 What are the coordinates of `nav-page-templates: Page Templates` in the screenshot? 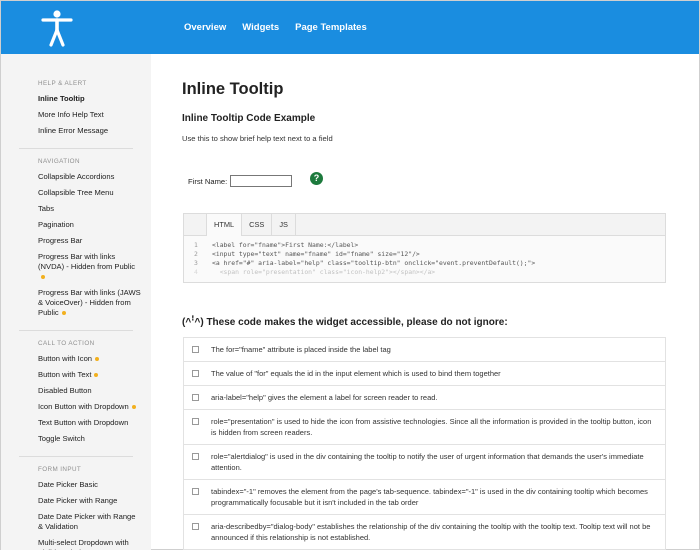 It's located at (331, 27).